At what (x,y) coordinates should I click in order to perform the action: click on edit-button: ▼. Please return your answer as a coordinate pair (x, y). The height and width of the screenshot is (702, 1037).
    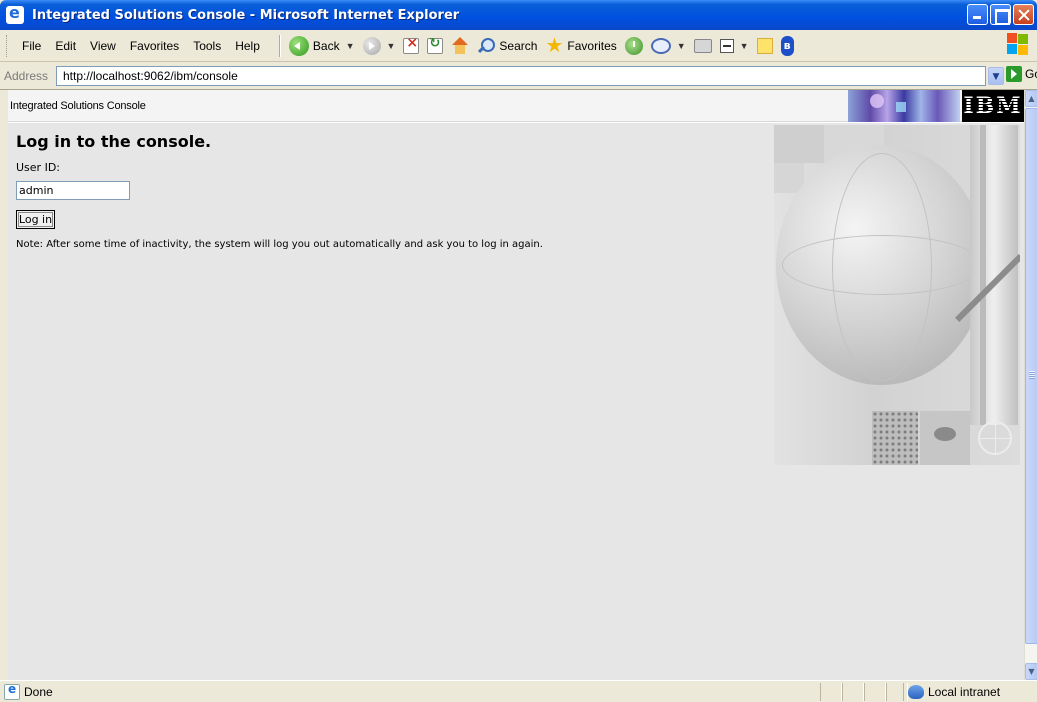
    Looking at the image, I should click on (734, 45).